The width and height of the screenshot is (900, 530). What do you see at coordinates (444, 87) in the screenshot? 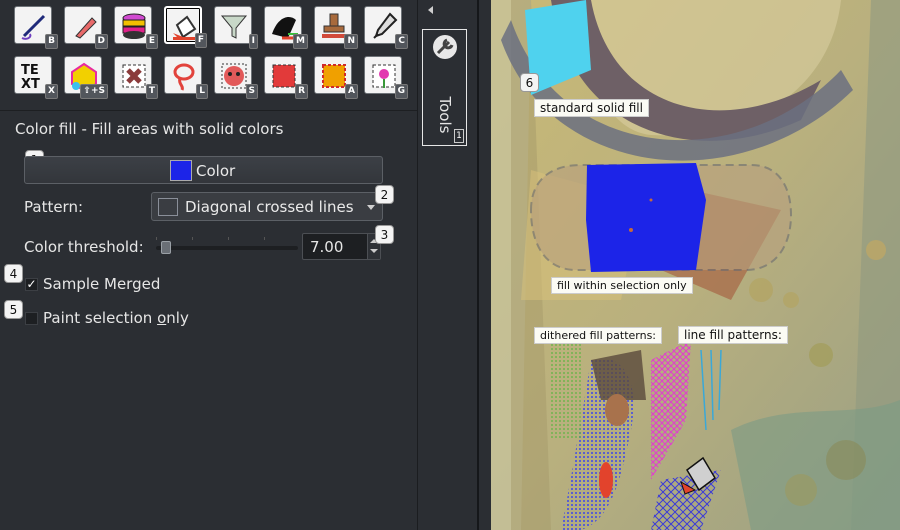
I see `tab-tools: Tools 1` at bounding box center [444, 87].